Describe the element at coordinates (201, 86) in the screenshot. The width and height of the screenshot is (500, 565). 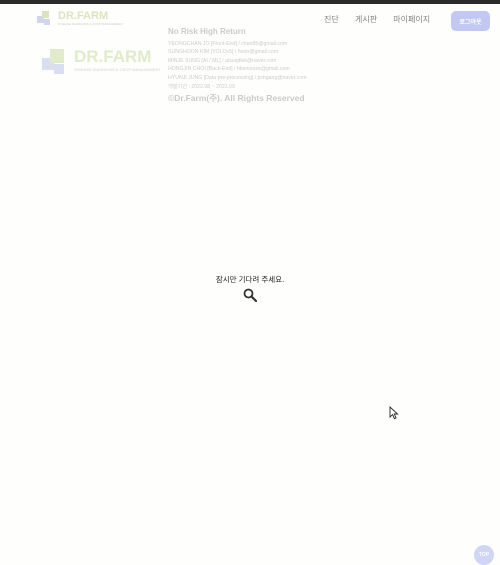
I see `footer-period: 개발기간 : 2022.08 ~ 2022.09` at that location.